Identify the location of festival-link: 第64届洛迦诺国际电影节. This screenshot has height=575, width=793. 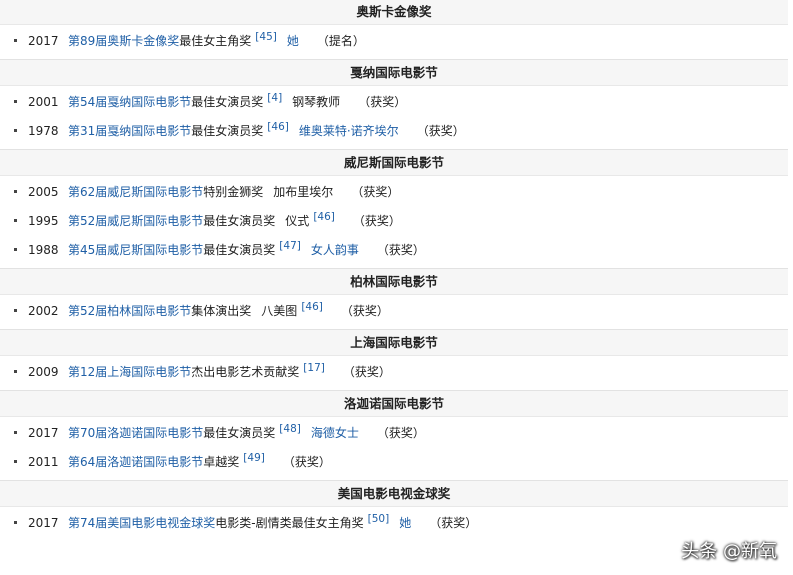
(135, 462).